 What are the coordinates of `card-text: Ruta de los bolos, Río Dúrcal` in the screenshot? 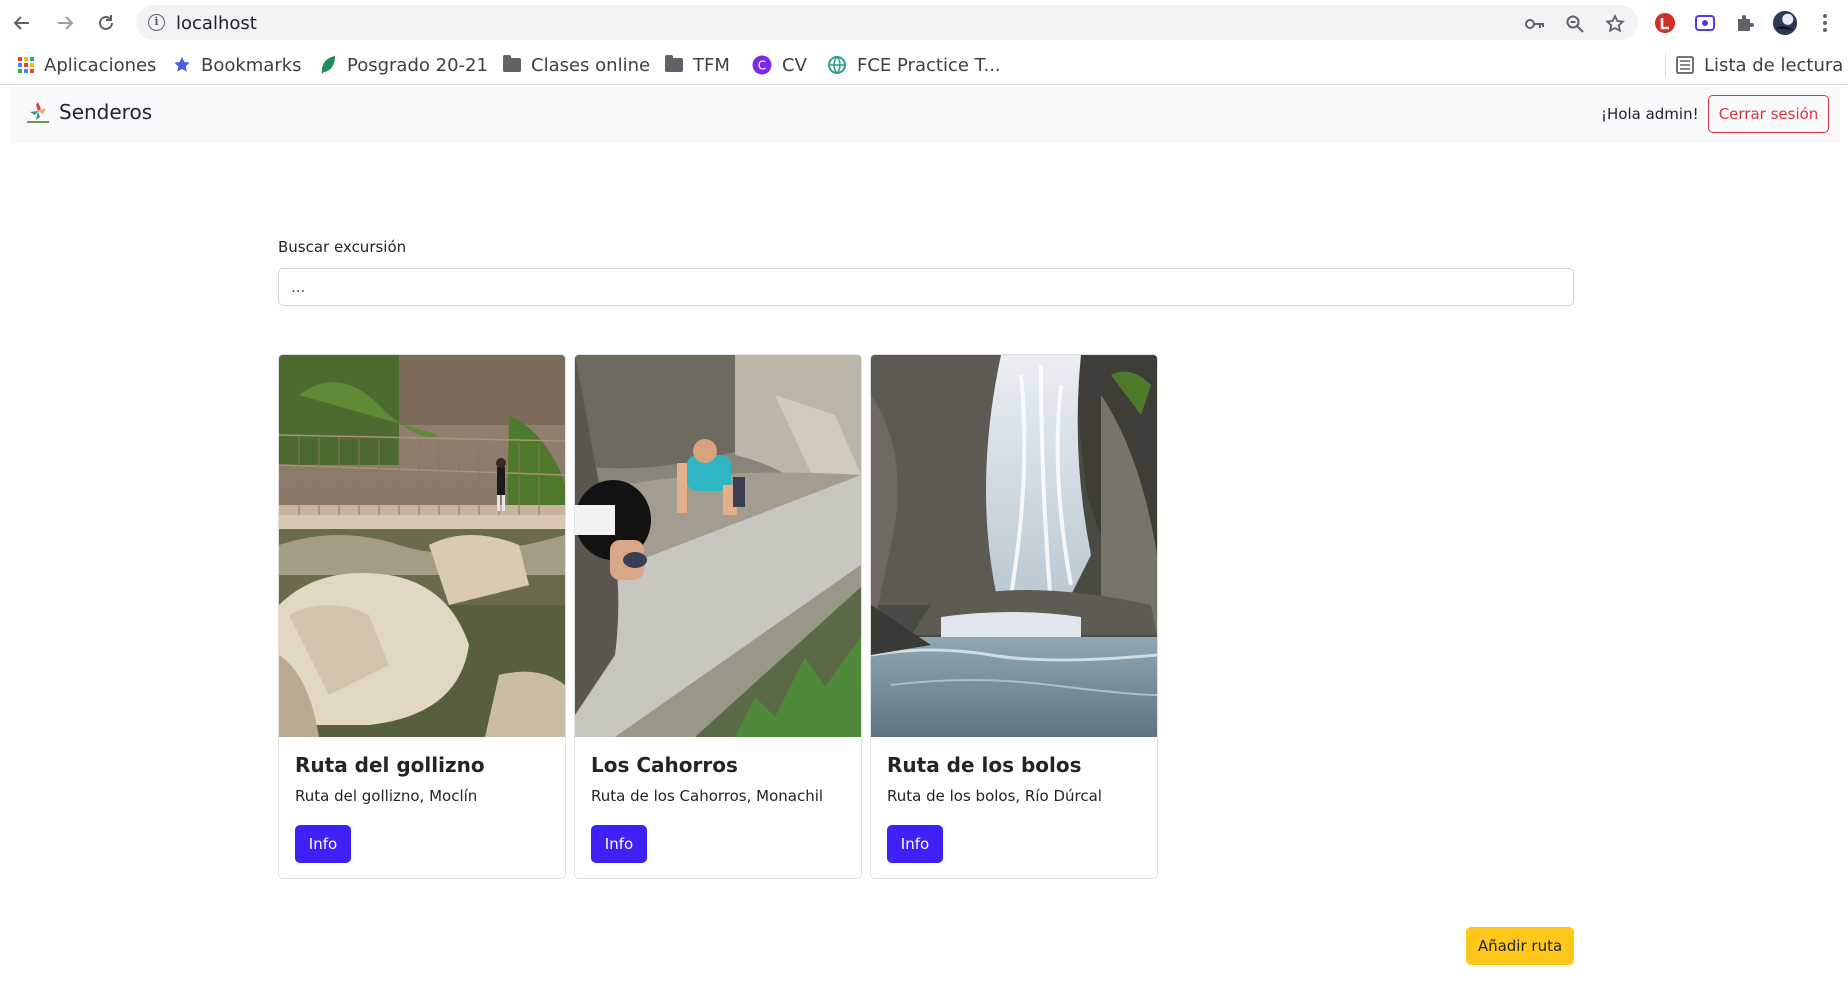 It's located at (994, 796).